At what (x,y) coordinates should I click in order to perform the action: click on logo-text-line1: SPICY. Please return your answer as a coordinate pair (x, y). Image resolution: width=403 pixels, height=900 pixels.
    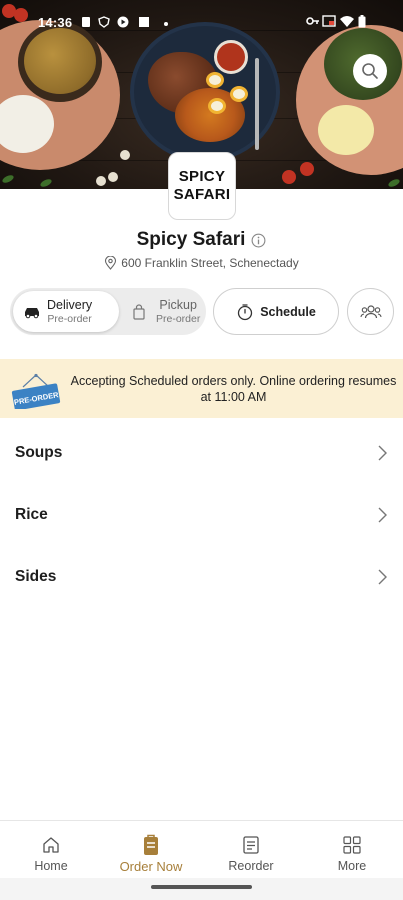
    Looking at the image, I should click on (202, 176).